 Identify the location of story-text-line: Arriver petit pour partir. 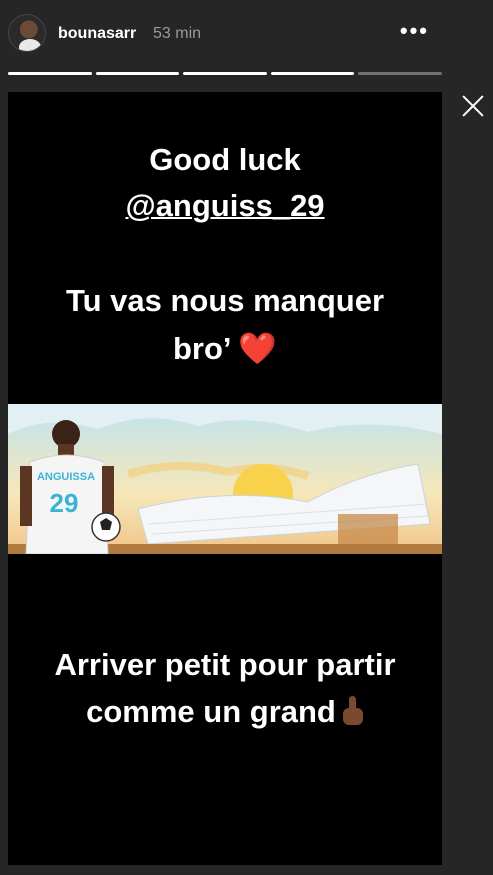
(225, 664).